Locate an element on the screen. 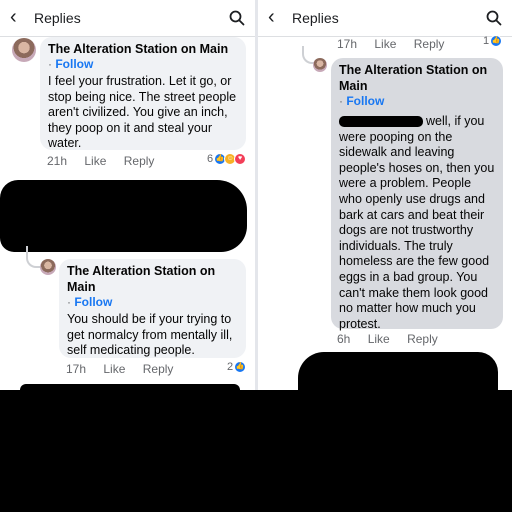 The image size is (512, 512). comment-time: 6h is located at coordinates (344, 339).